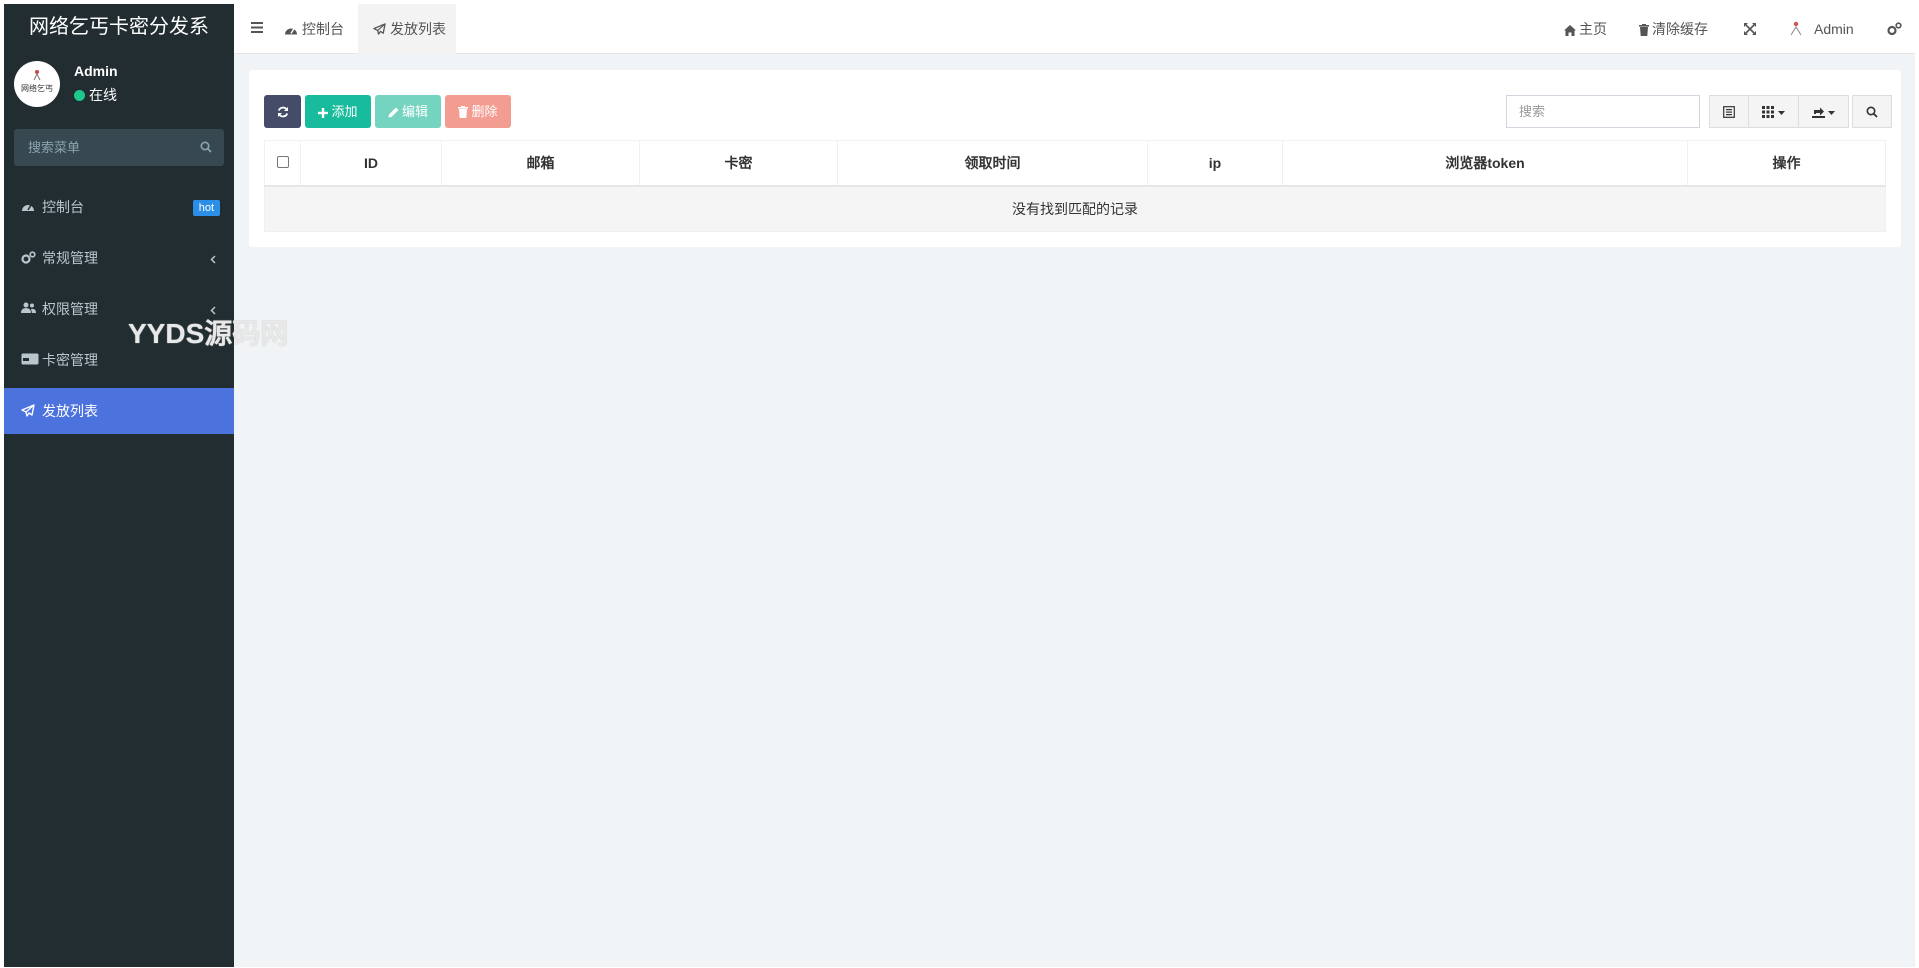 The width and height of the screenshot is (1919, 968). I want to click on add-button: 添加, so click(338, 111).